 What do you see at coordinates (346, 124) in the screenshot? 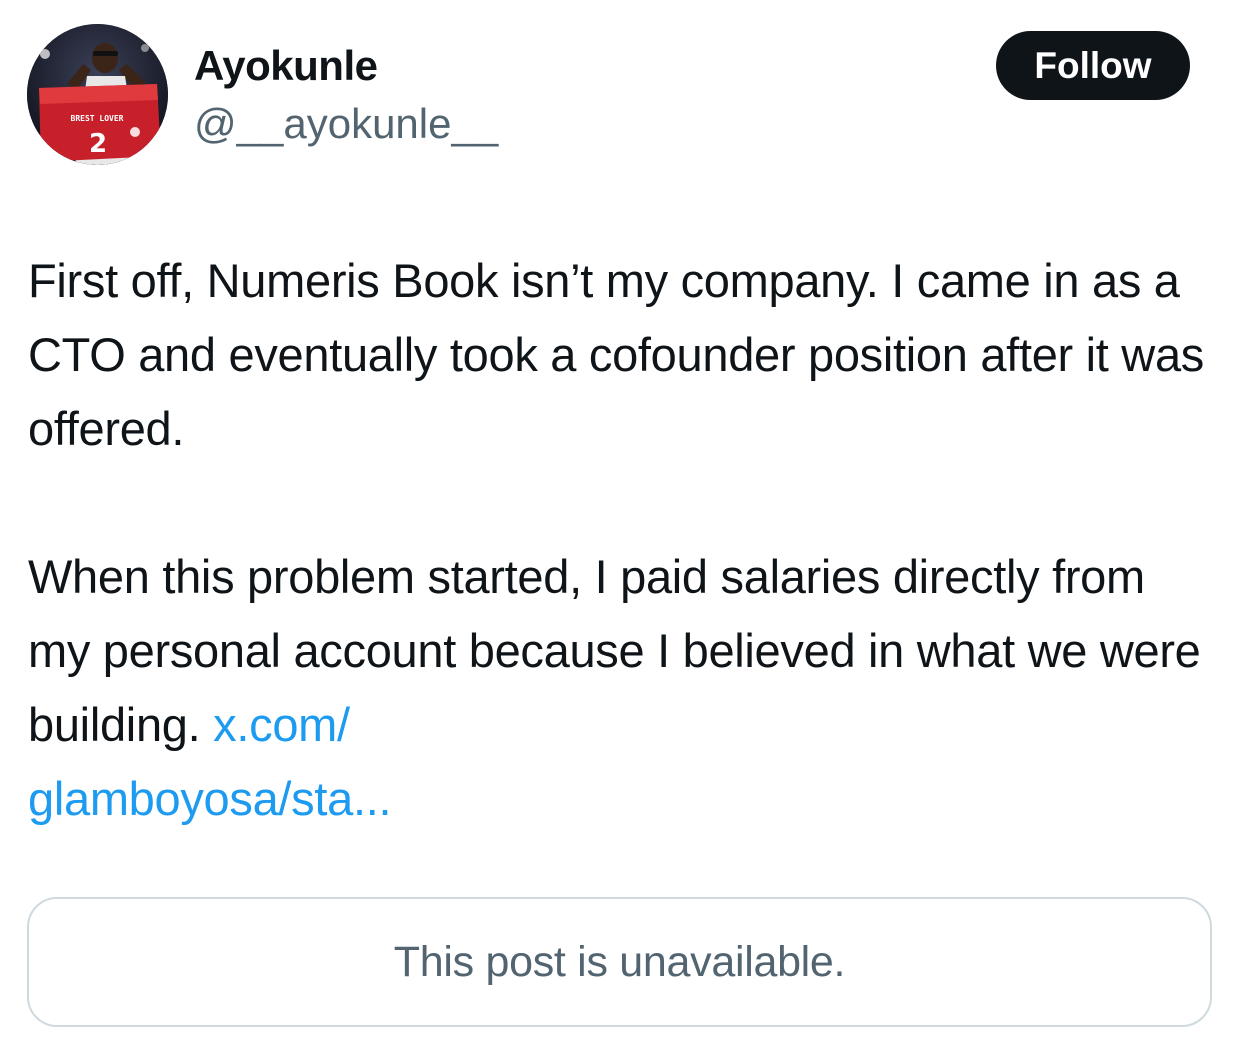
I see `author-handle: @__ayokunle__` at bounding box center [346, 124].